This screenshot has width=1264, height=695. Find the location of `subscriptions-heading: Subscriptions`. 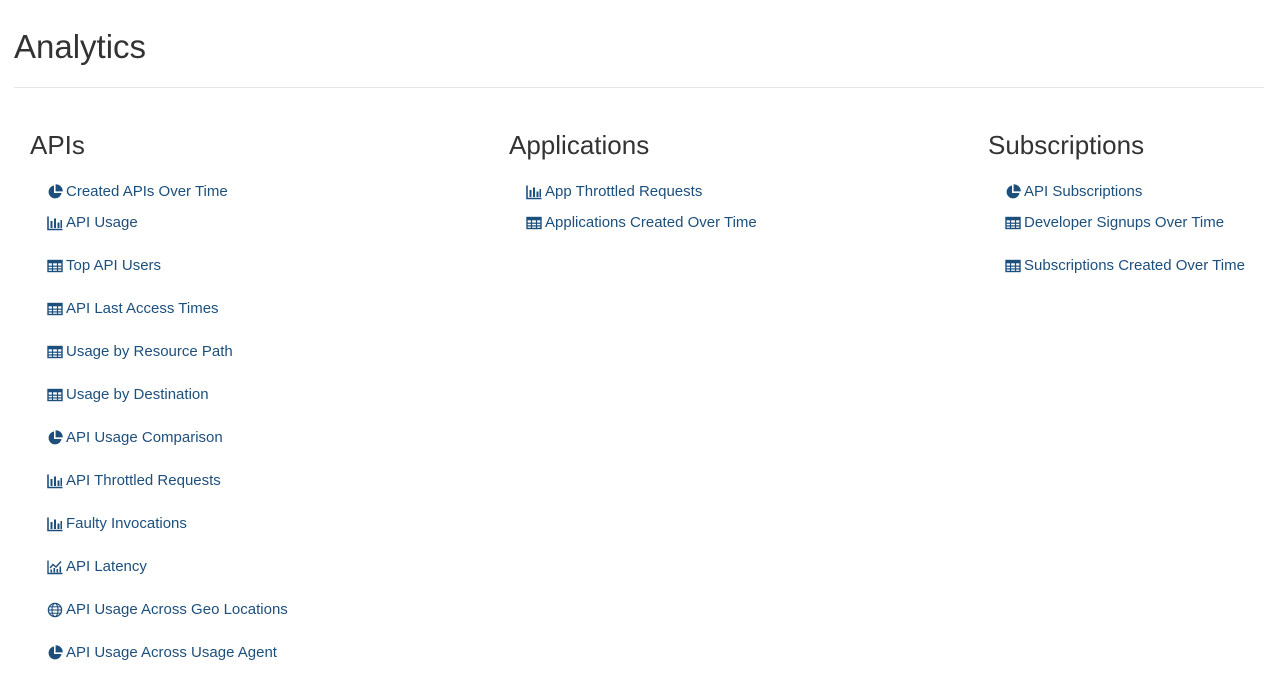

subscriptions-heading: Subscriptions is located at coordinates (1066, 145).